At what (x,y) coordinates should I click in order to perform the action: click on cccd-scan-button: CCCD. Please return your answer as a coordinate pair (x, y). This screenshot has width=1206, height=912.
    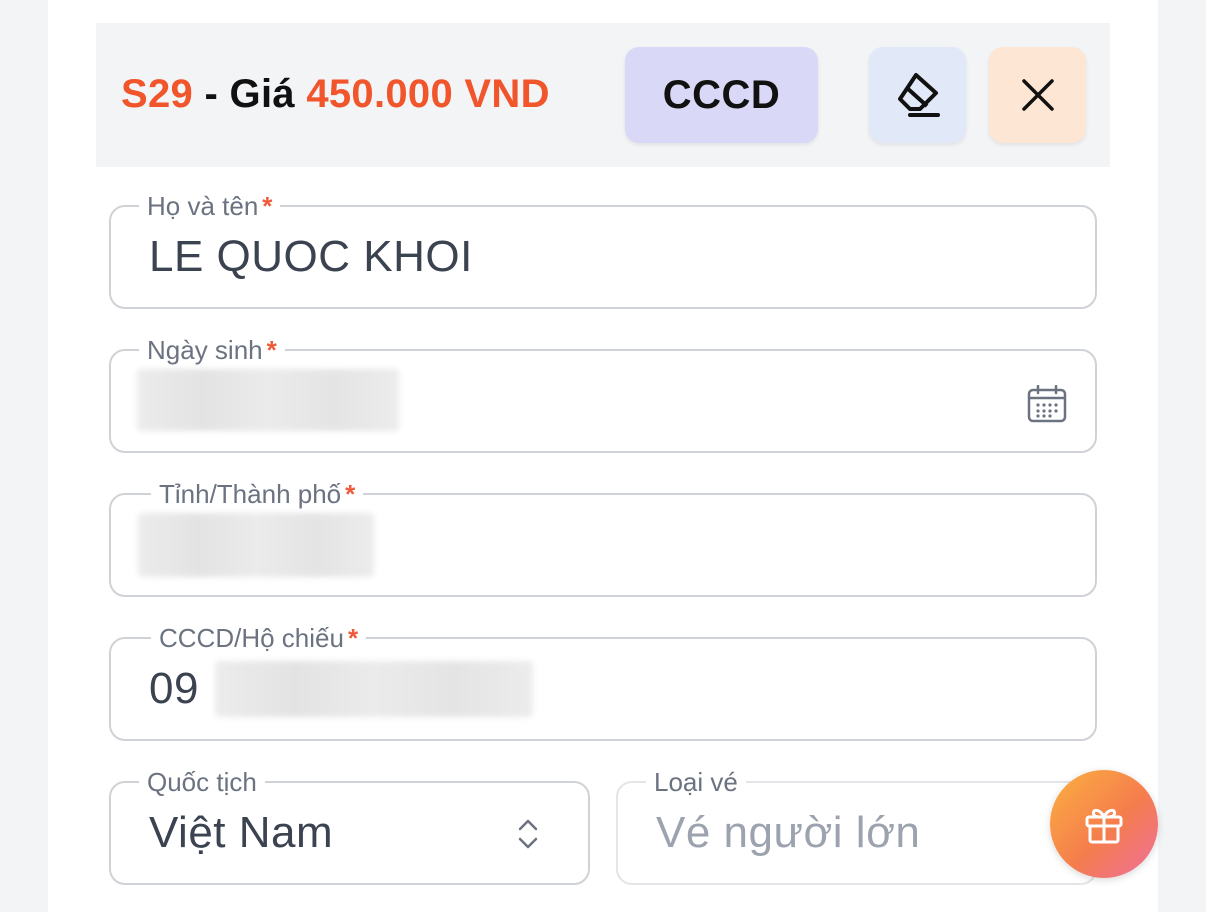
    Looking at the image, I should click on (721, 95).